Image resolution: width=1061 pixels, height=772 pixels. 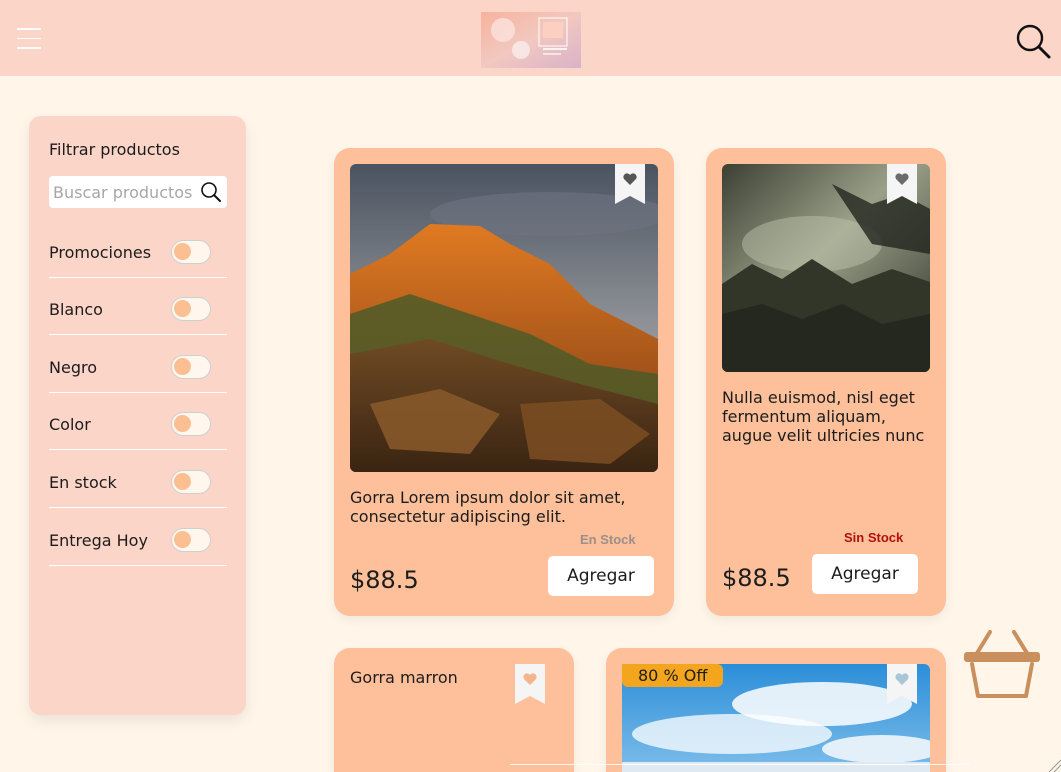 What do you see at coordinates (114, 149) in the screenshot?
I see `sidebar-title: Filtrar productos` at bounding box center [114, 149].